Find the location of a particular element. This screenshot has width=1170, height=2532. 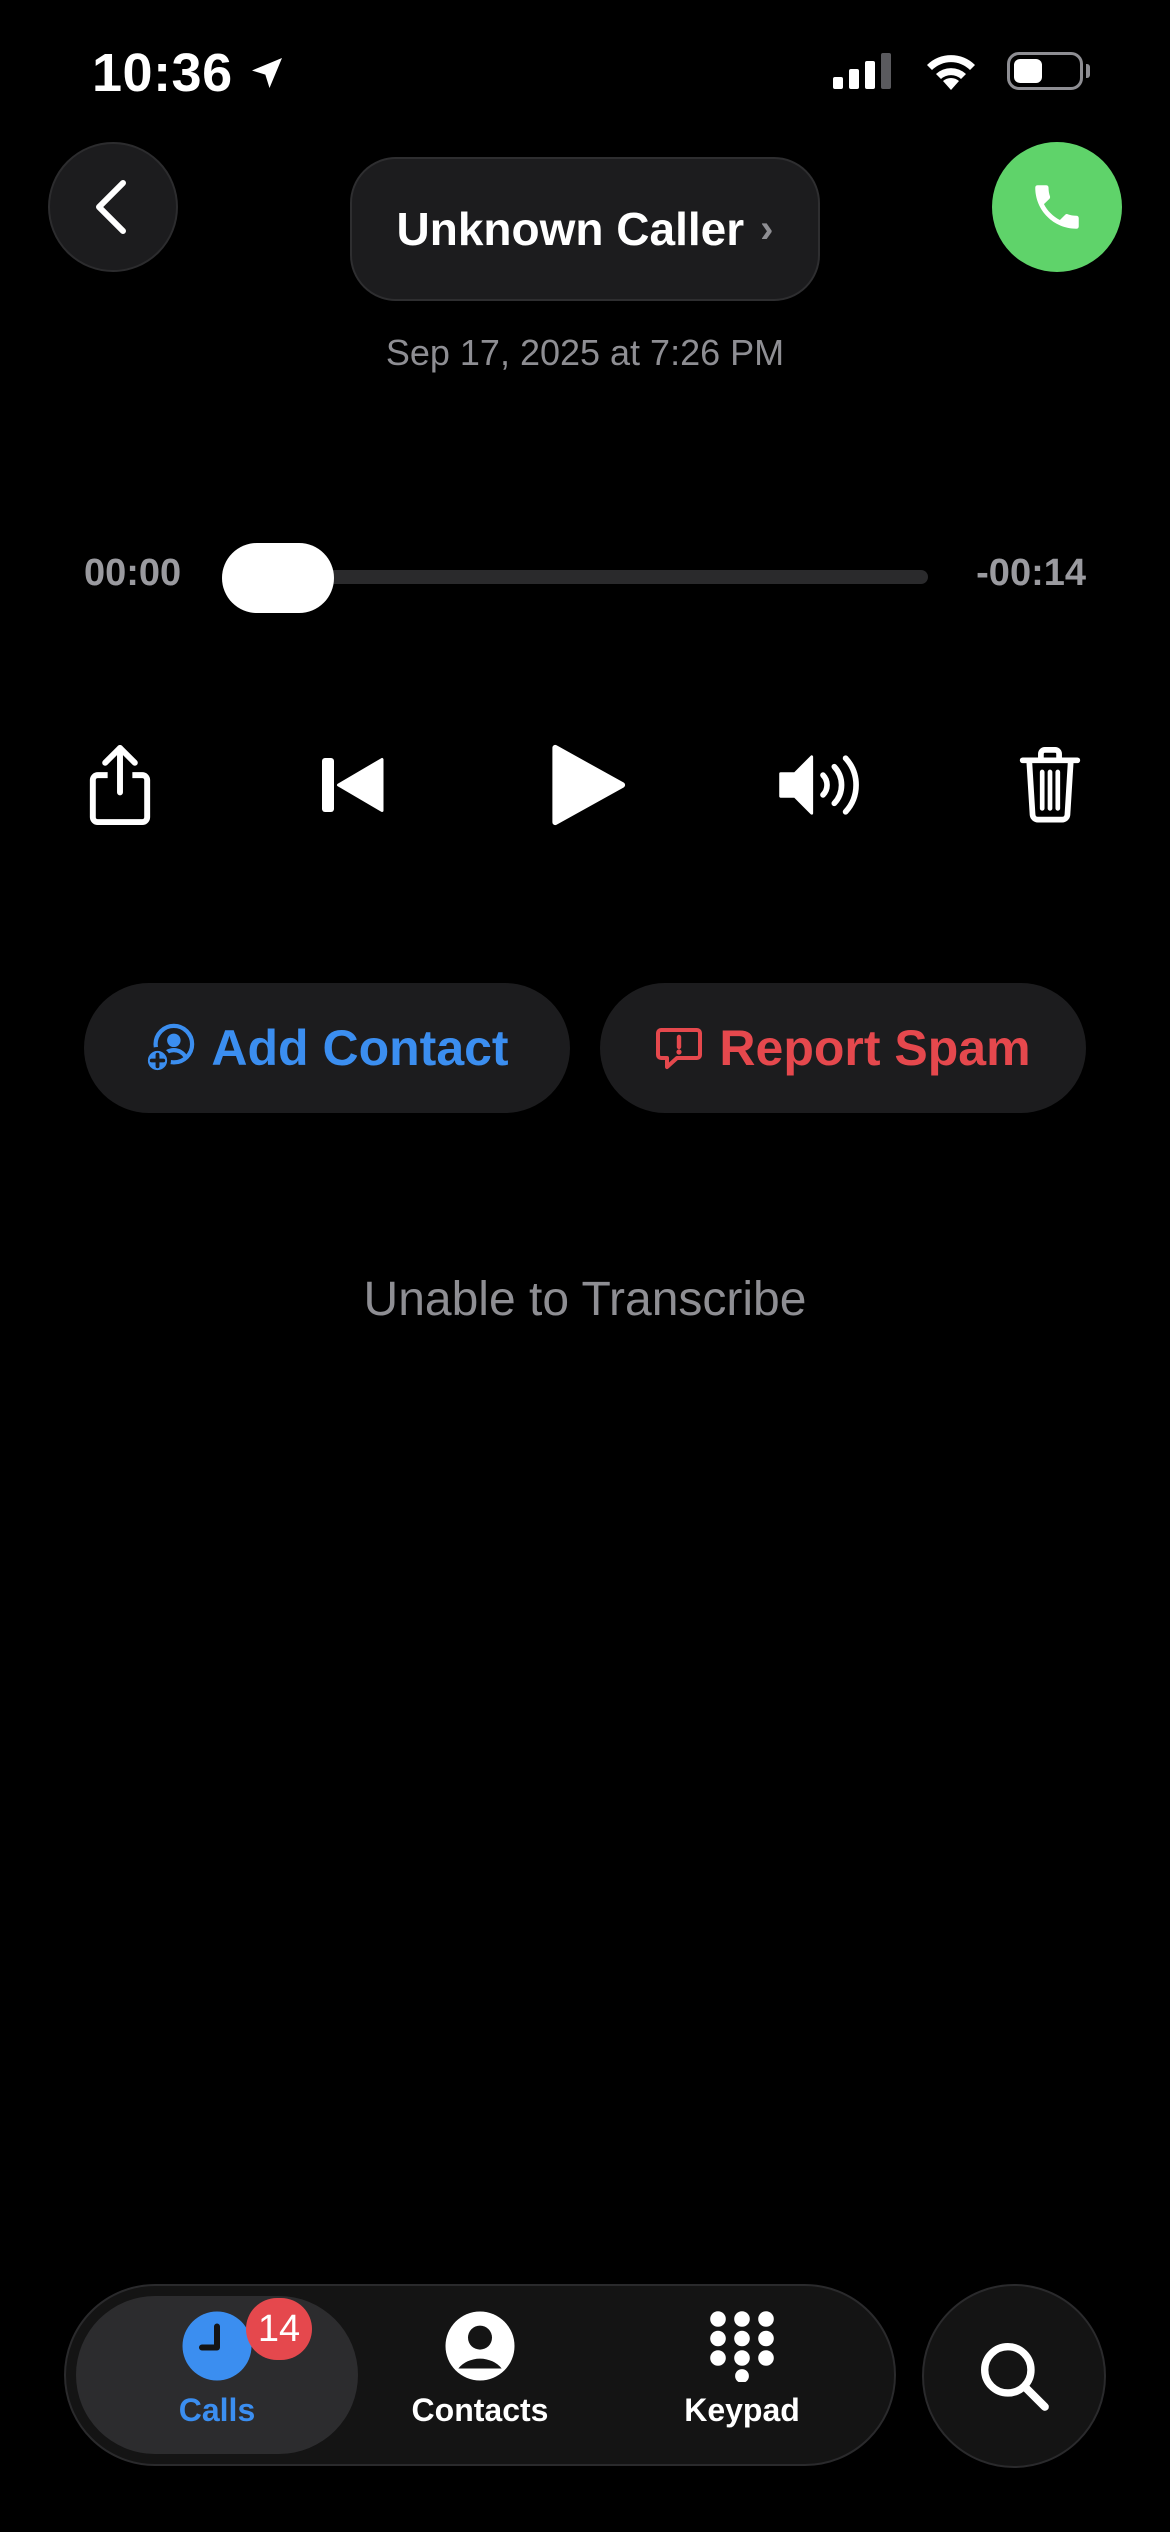

wifi-icon is located at coordinates (951, 72).